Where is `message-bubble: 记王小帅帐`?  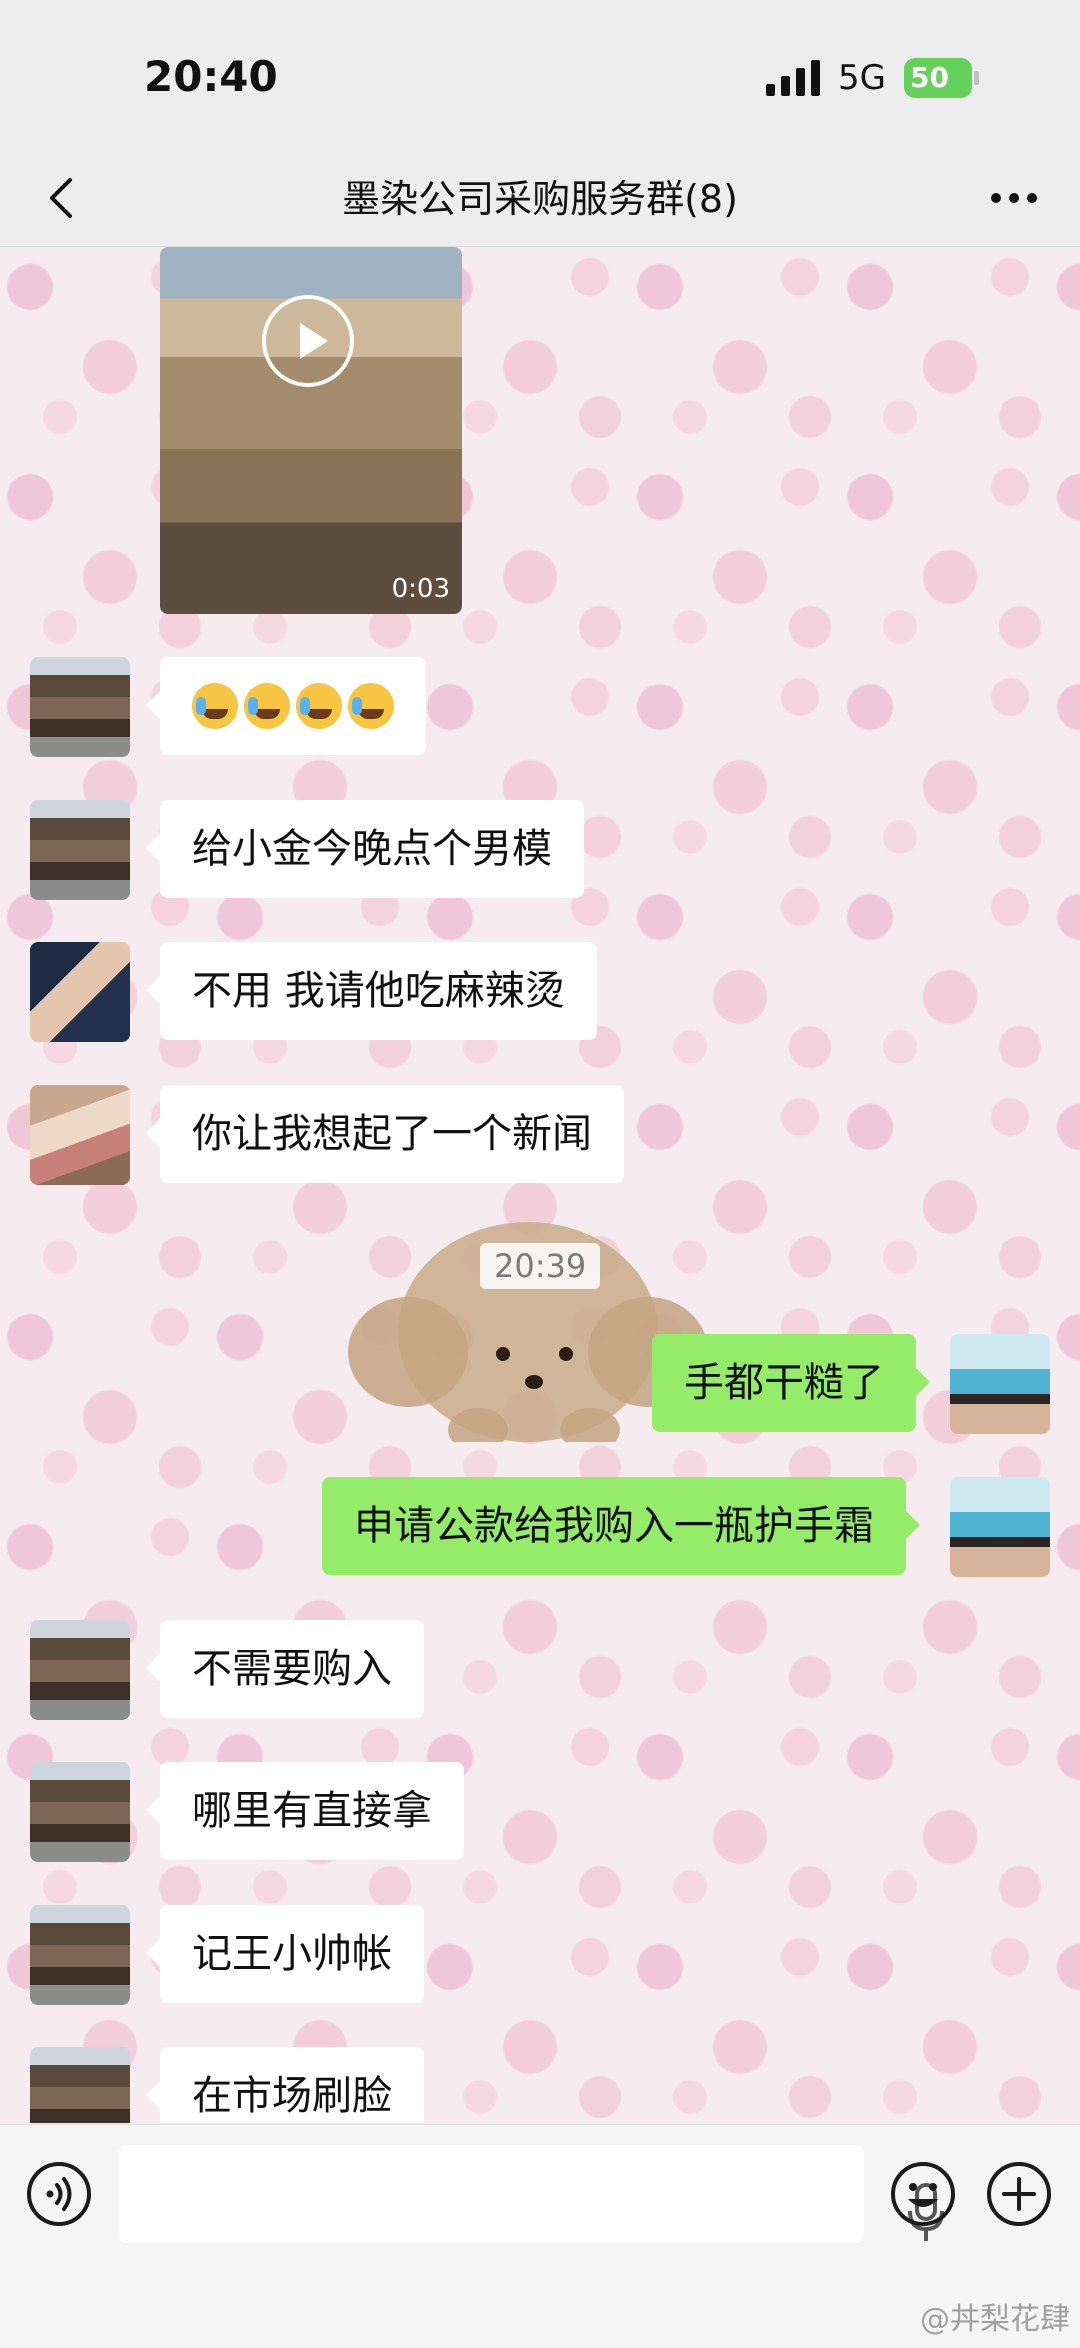
message-bubble: 记王小帅帐 is located at coordinates (285, 1954).